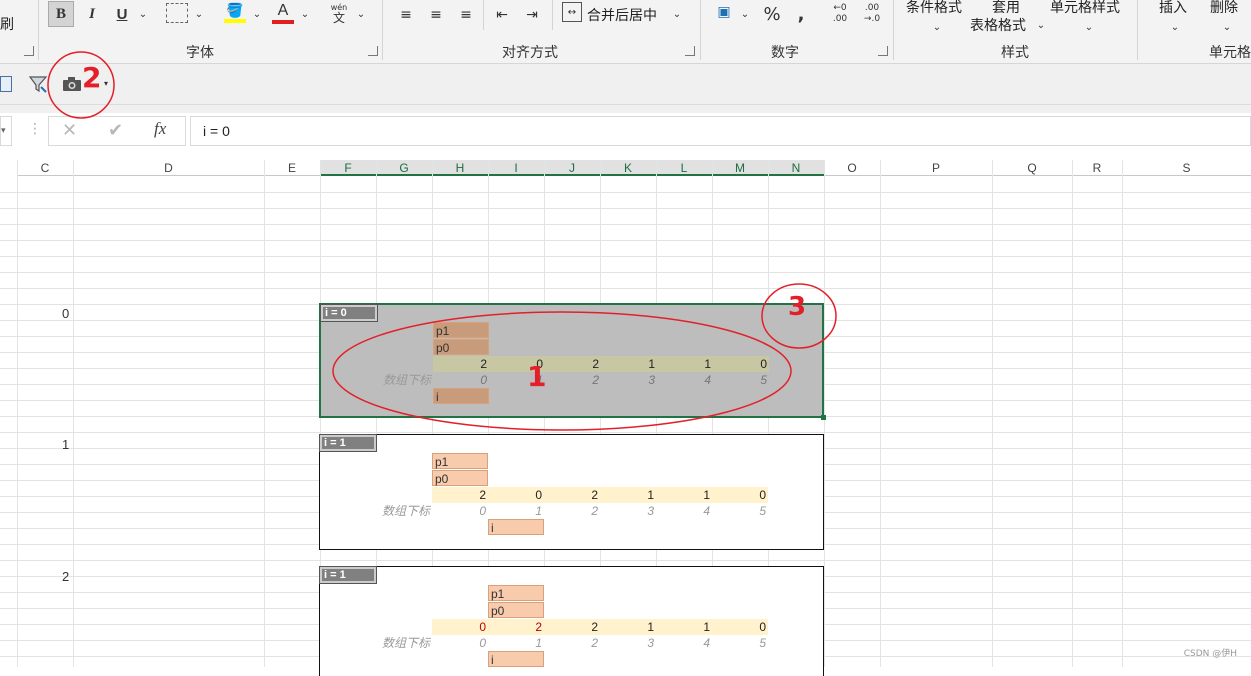  I want to click on resize-handle, so click(823, 417).